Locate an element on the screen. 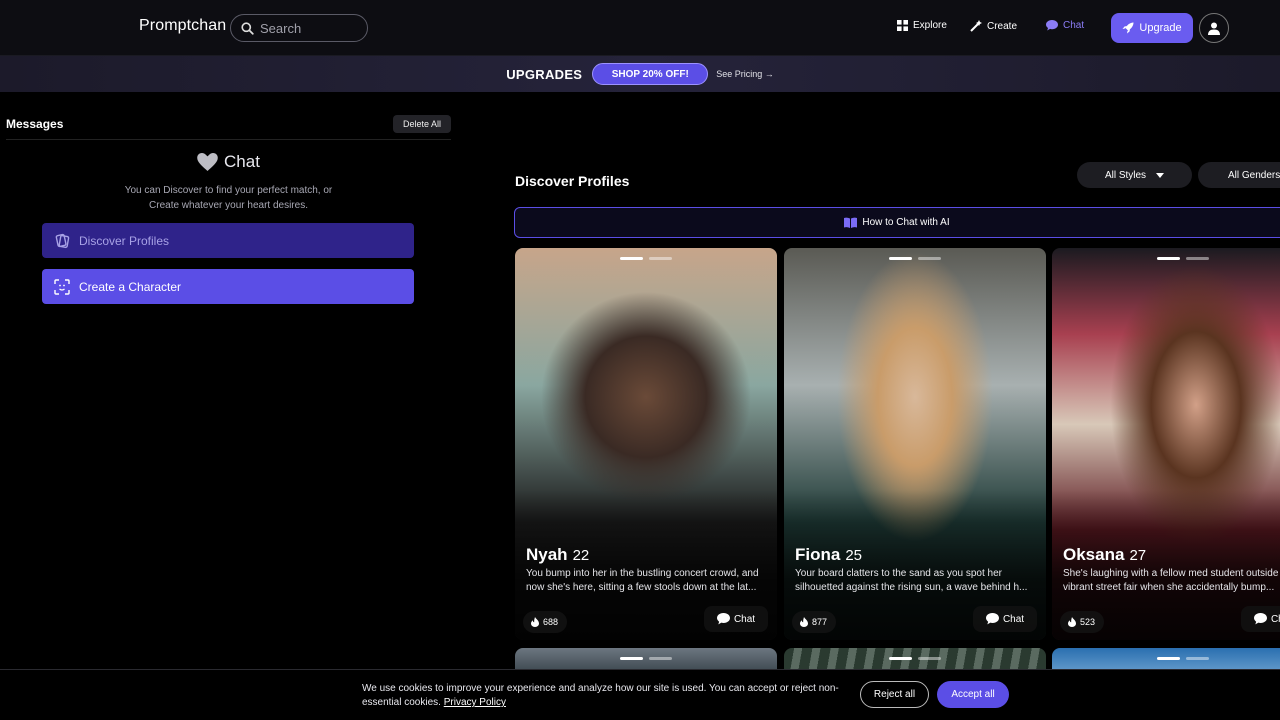 The image size is (1280, 720). likes-count: 688 is located at coordinates (551, 622).